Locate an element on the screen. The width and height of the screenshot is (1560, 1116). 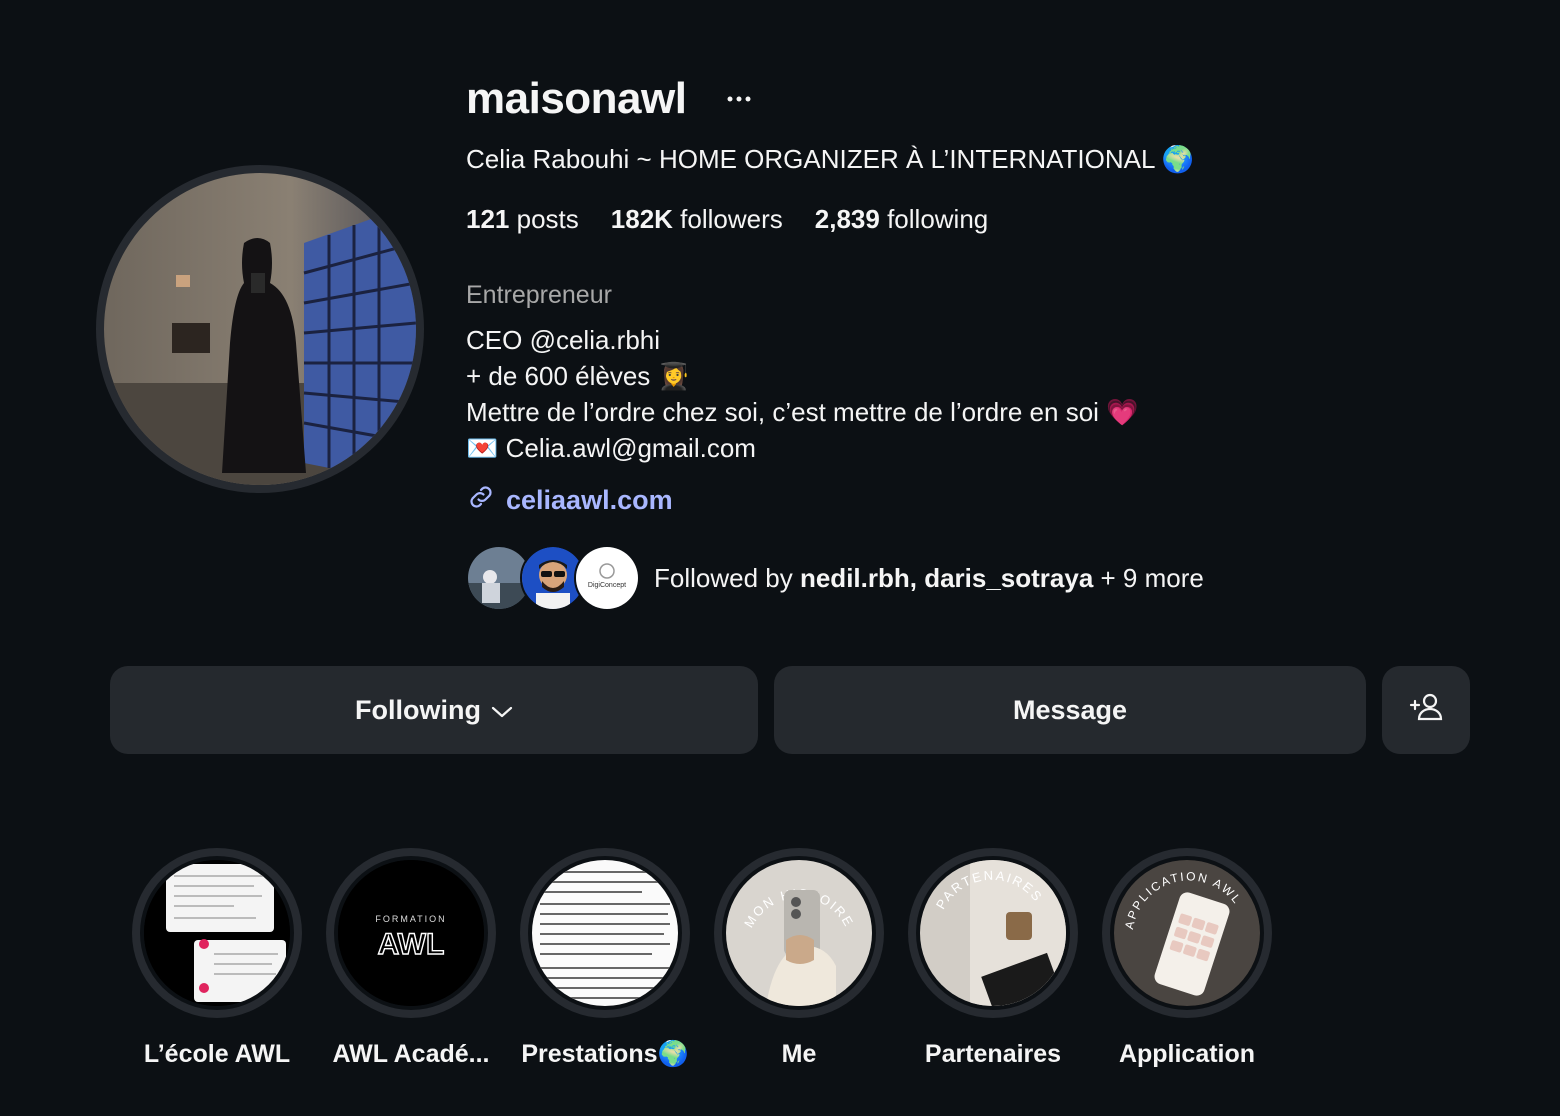
message-button: Message is located at coordinates (1070, 710).